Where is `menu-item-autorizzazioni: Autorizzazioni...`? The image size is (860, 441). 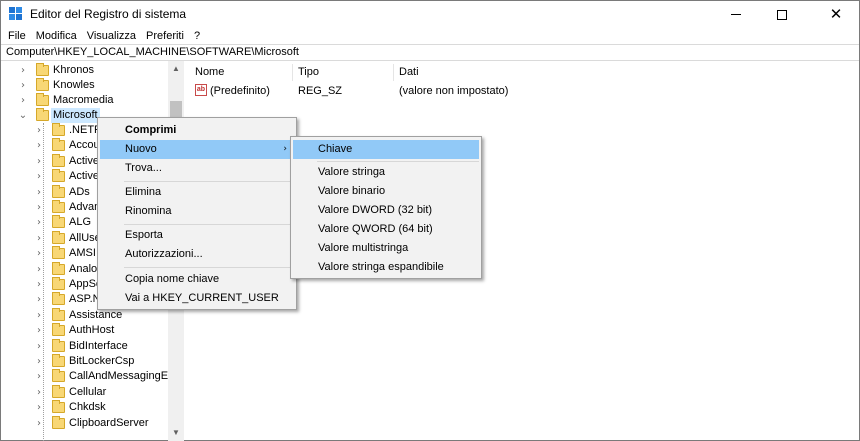
menu-item-autorizzazioni: Autorizzazioni... is located at coordinates (197, 254).